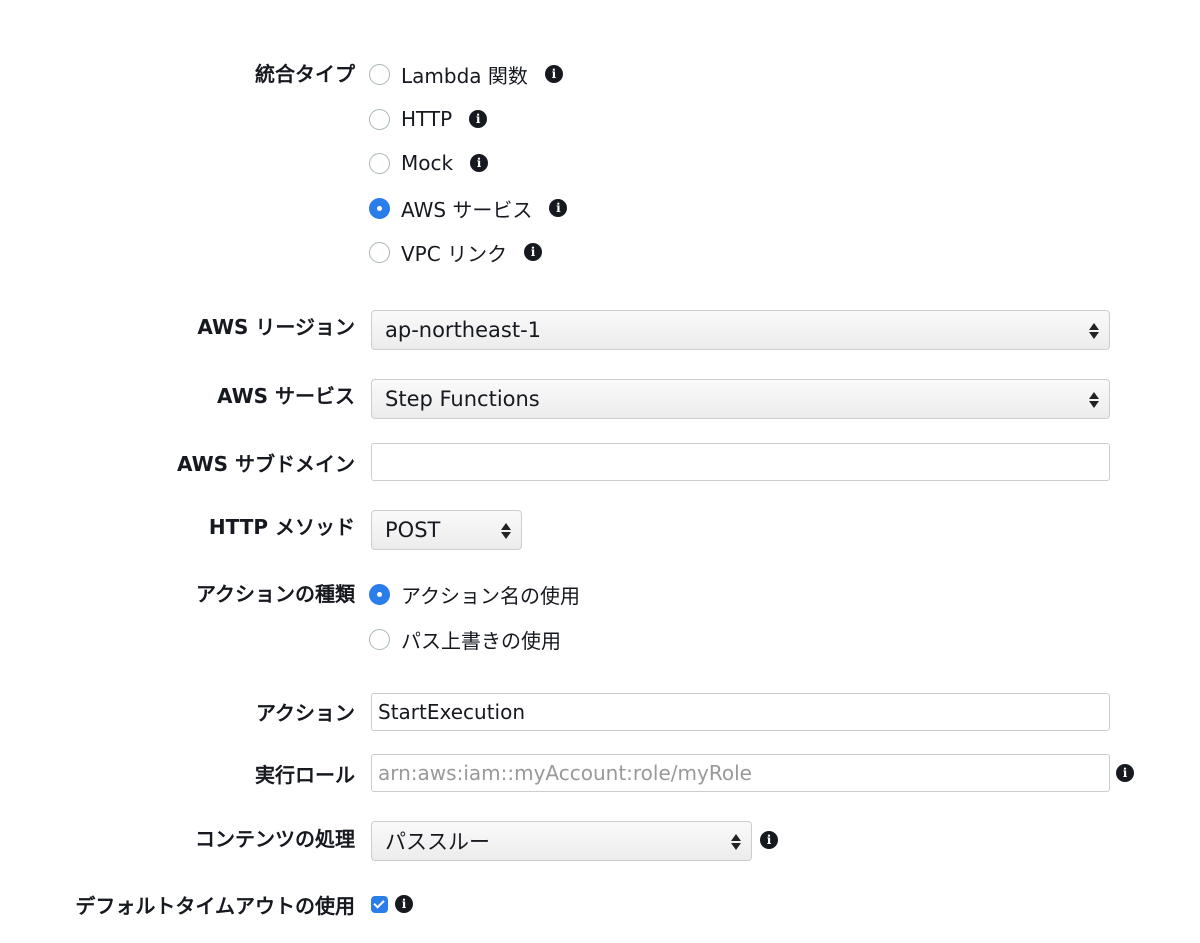 This screenshot has width=1200, height=943. Describe the element at coordinates (379, 594) in the screenshot. I see `radio-action-name` at that location.